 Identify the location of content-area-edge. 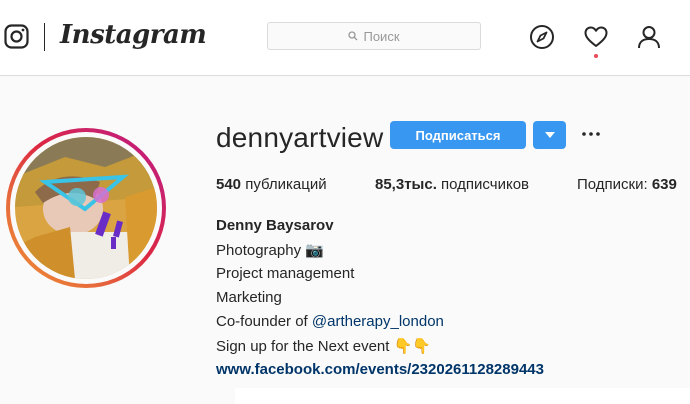
(462, 396).